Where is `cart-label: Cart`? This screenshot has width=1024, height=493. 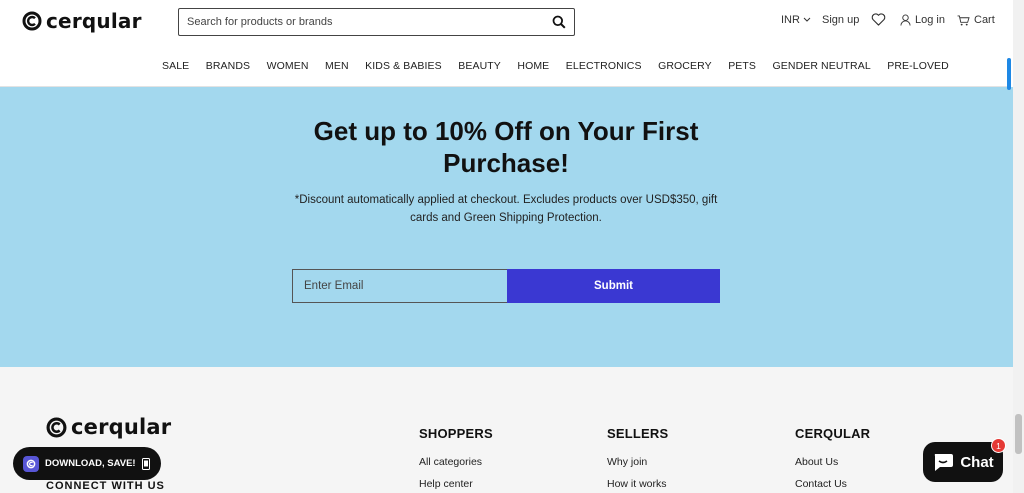 cart-label: Cart is located at coordinates (984, 20).